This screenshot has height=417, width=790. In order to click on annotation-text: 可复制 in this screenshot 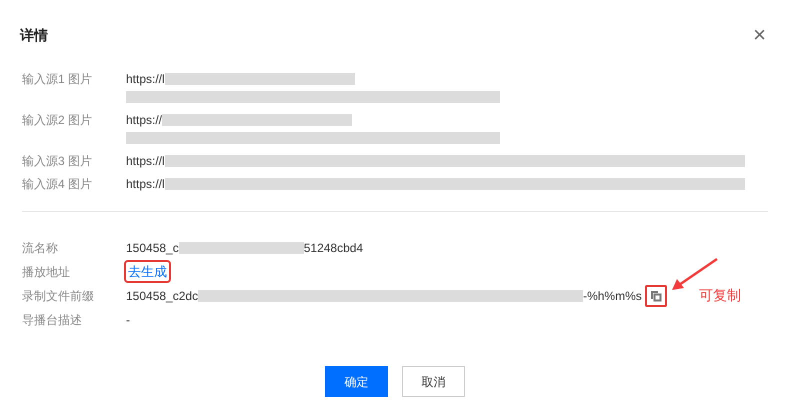, I will do `click(719, 295)`.